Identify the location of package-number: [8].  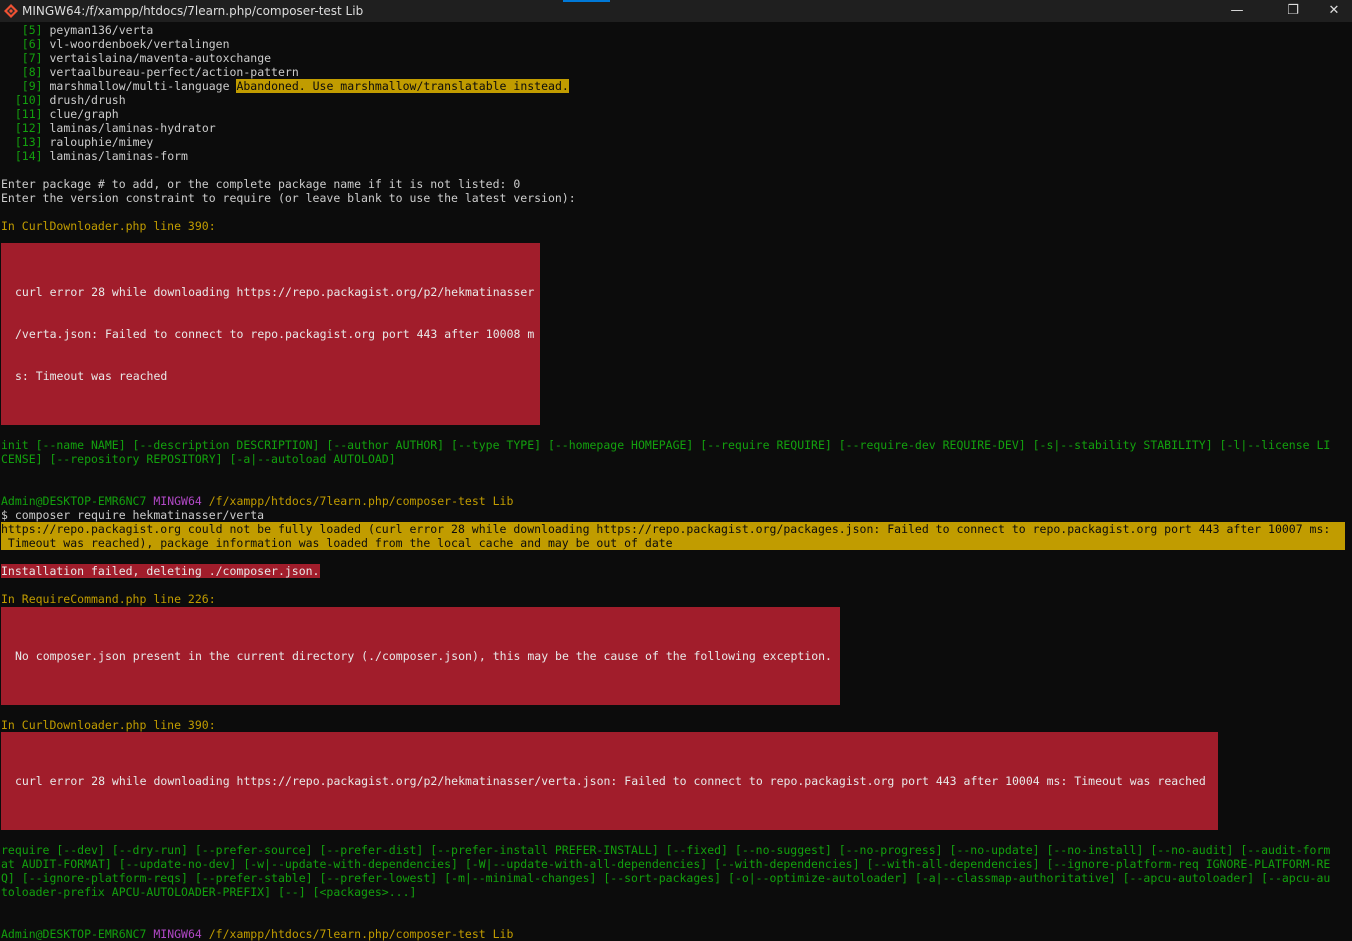
(32, 72).